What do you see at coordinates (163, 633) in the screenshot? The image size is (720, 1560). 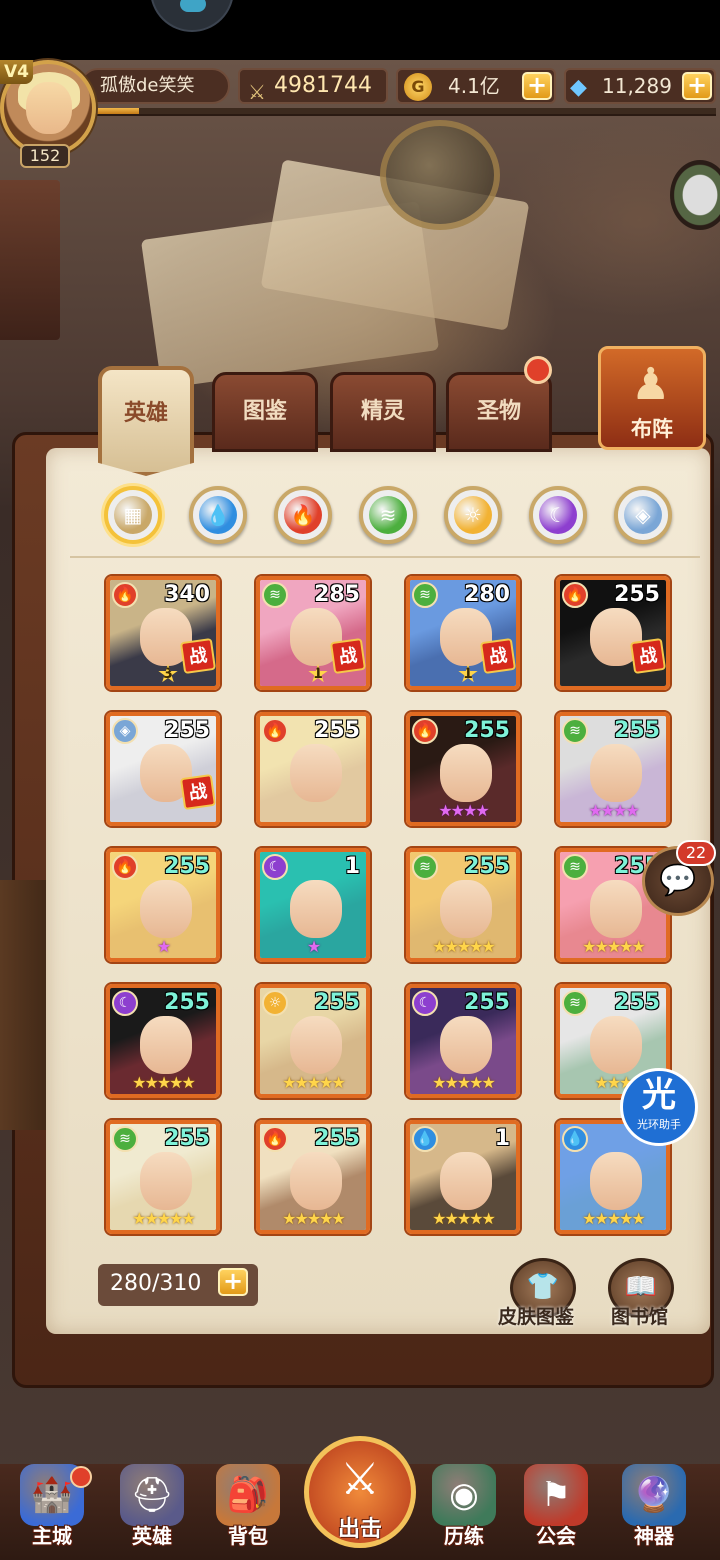 I see `hero-card: 🔥 340 3 战` at bounding box center [163, 633].